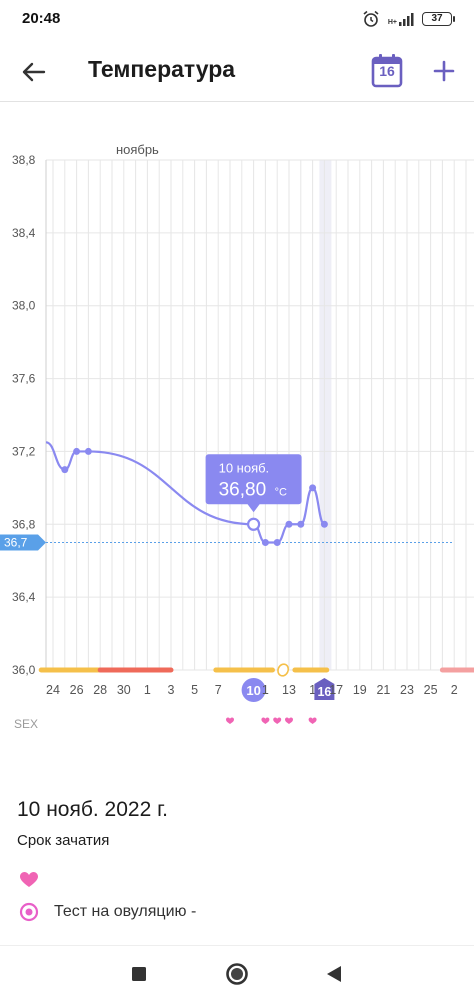 The height and width of the screenshot is (1000, 474). What do you see at coordinates (137, 149) in the screenshot?
I see `month-label: ноябрь` at bounding box center [137, 149].